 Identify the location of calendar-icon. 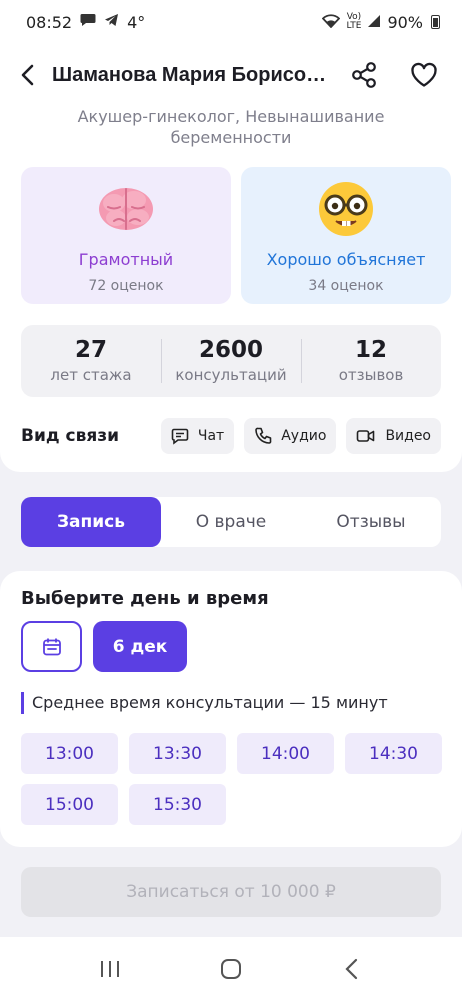
(51, 646).